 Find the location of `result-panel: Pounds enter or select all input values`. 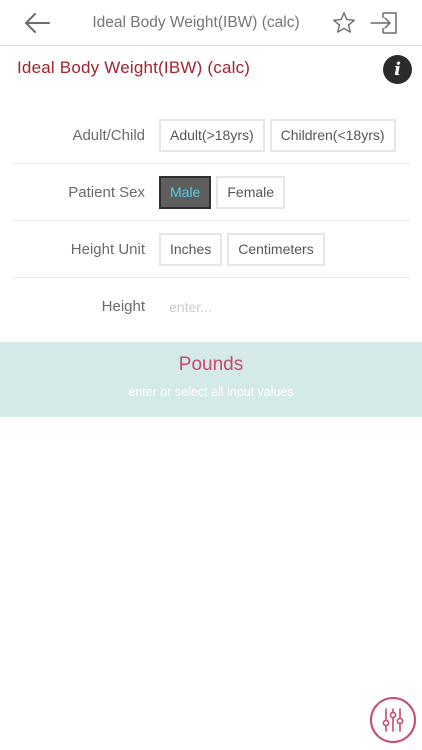

result-panel: Pounds enter or select all input values is located at coordinates (211, 379).